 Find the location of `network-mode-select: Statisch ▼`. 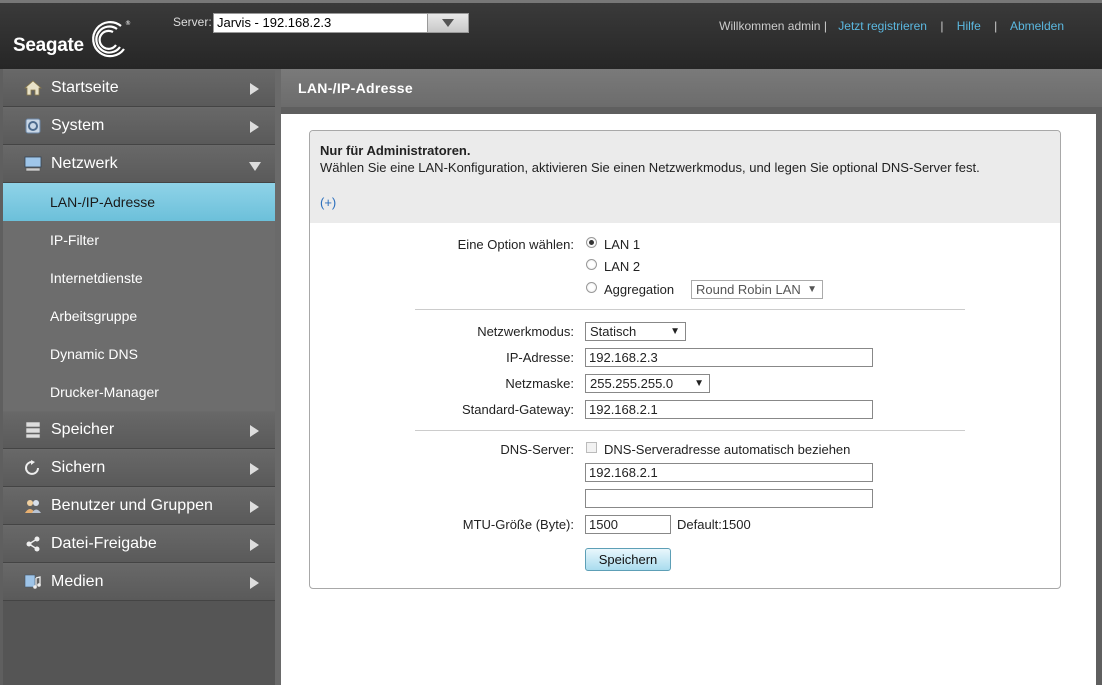

network-mode-select: Statisch ▼ is located at coordinates (635, 331).